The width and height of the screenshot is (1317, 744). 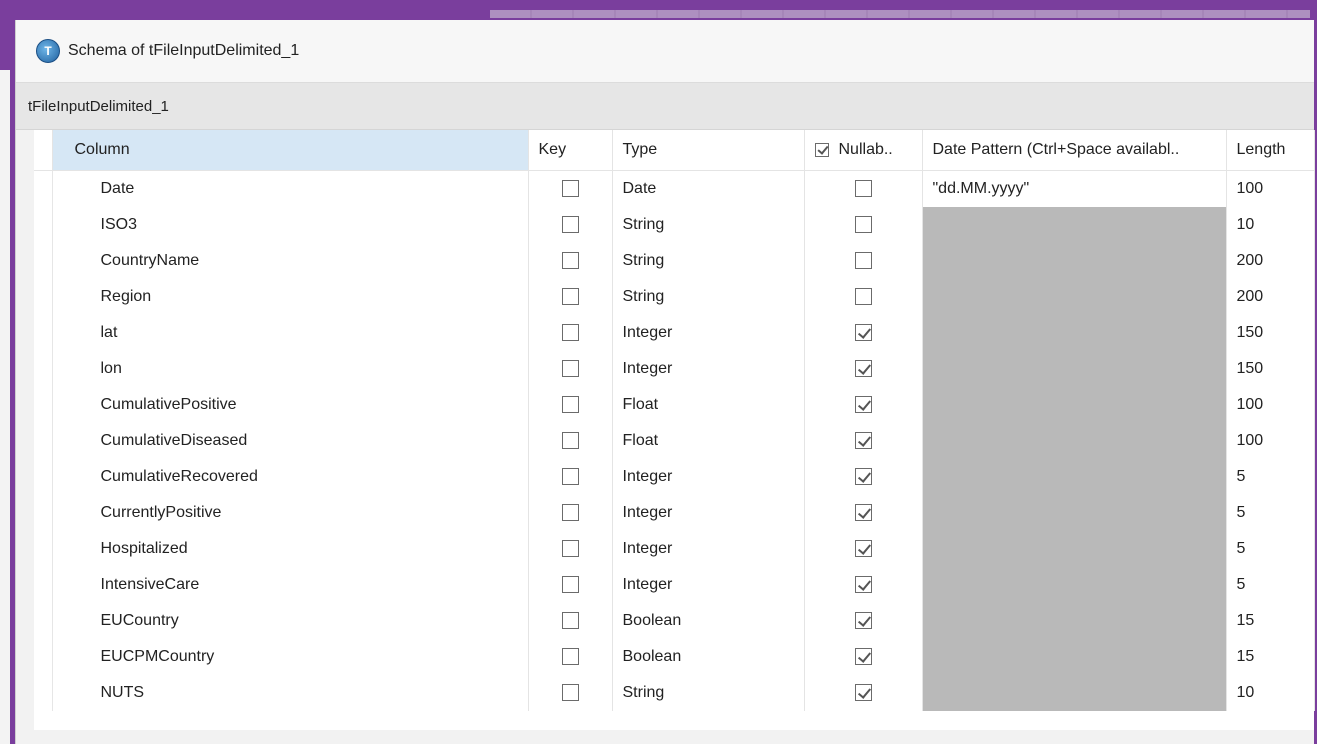 I want to click on column-name-cell: EUCPMCountry, so click(x=290, y=657).